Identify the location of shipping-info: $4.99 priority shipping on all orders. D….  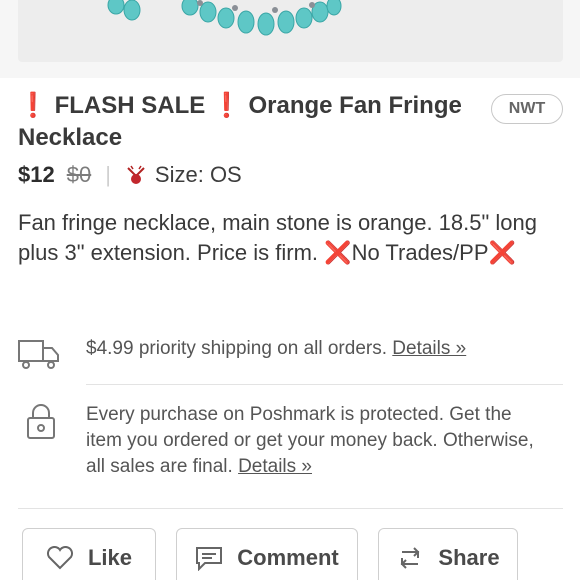
(290, 356).